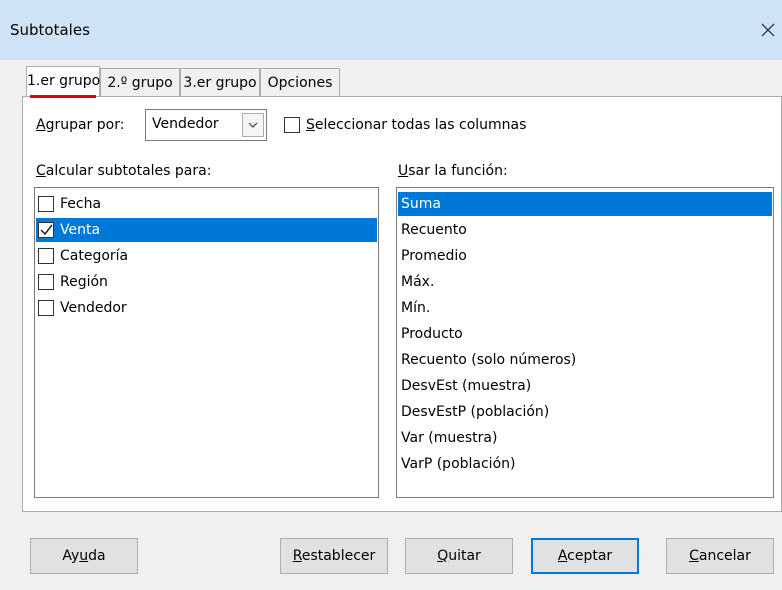 The height and width of the screenshot is (590, 782). I want to click on group-by-value: Vendedor, so click(185, 124).